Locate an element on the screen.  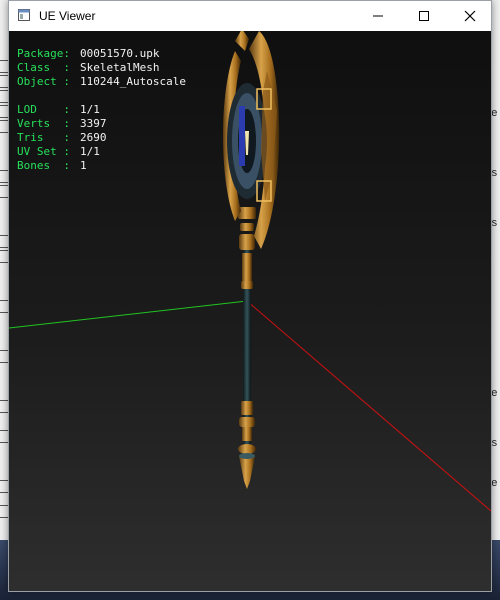
y-axis-line is located at coordinates (128, 314).